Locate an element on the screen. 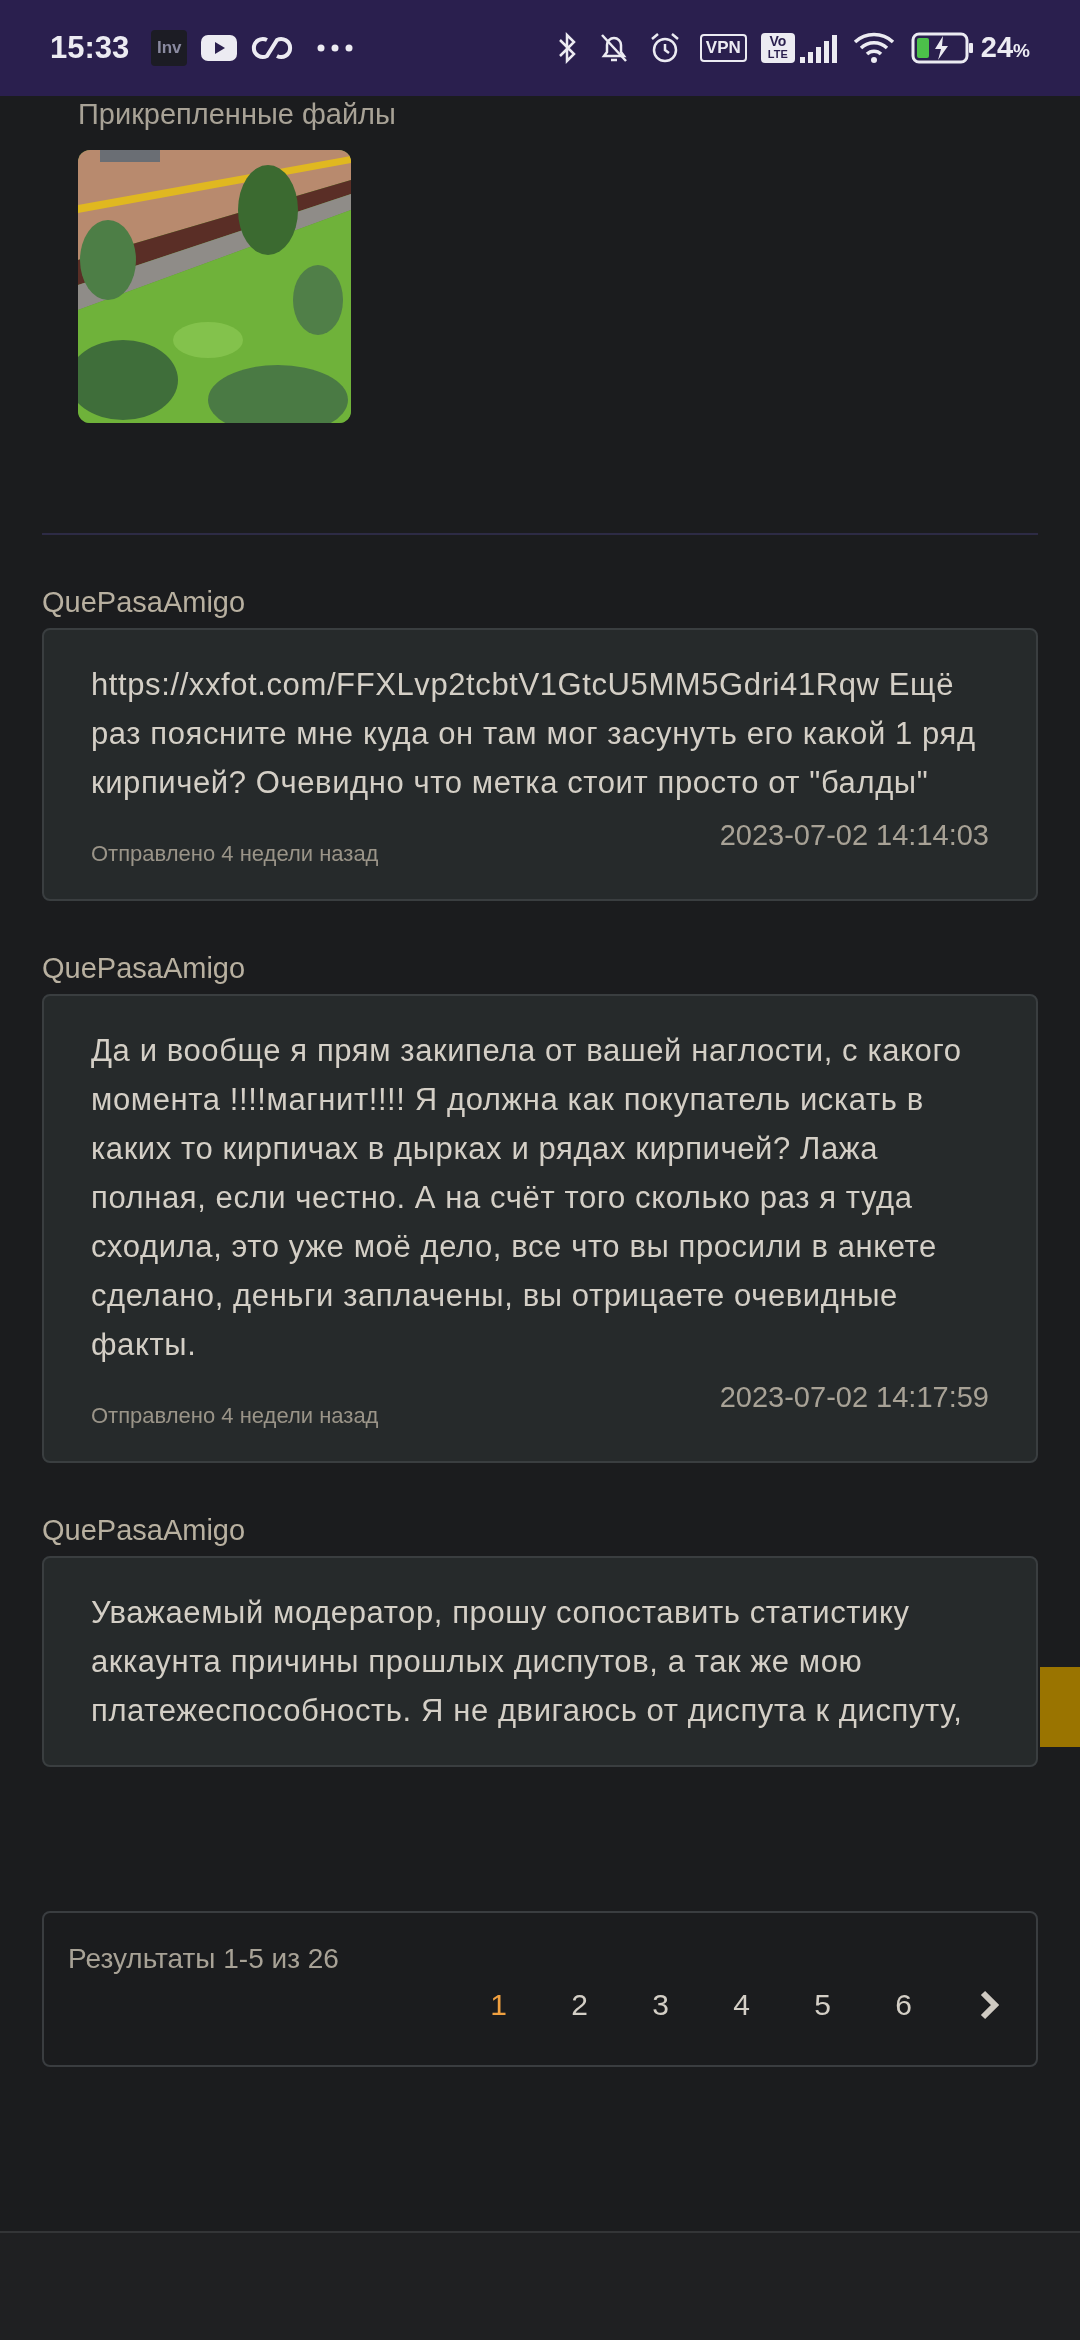  page-link: 3 is located at coordinates (660, 2005).